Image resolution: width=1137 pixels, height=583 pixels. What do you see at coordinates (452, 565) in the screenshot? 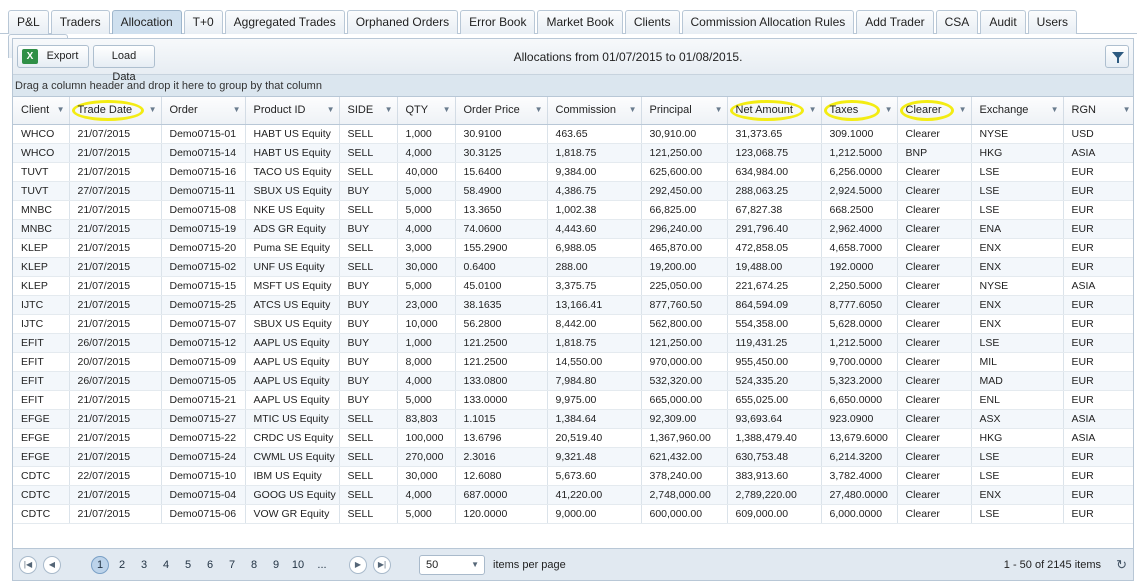
I see `page-size-select: 50 ▼` at bounding box center [452, 565].